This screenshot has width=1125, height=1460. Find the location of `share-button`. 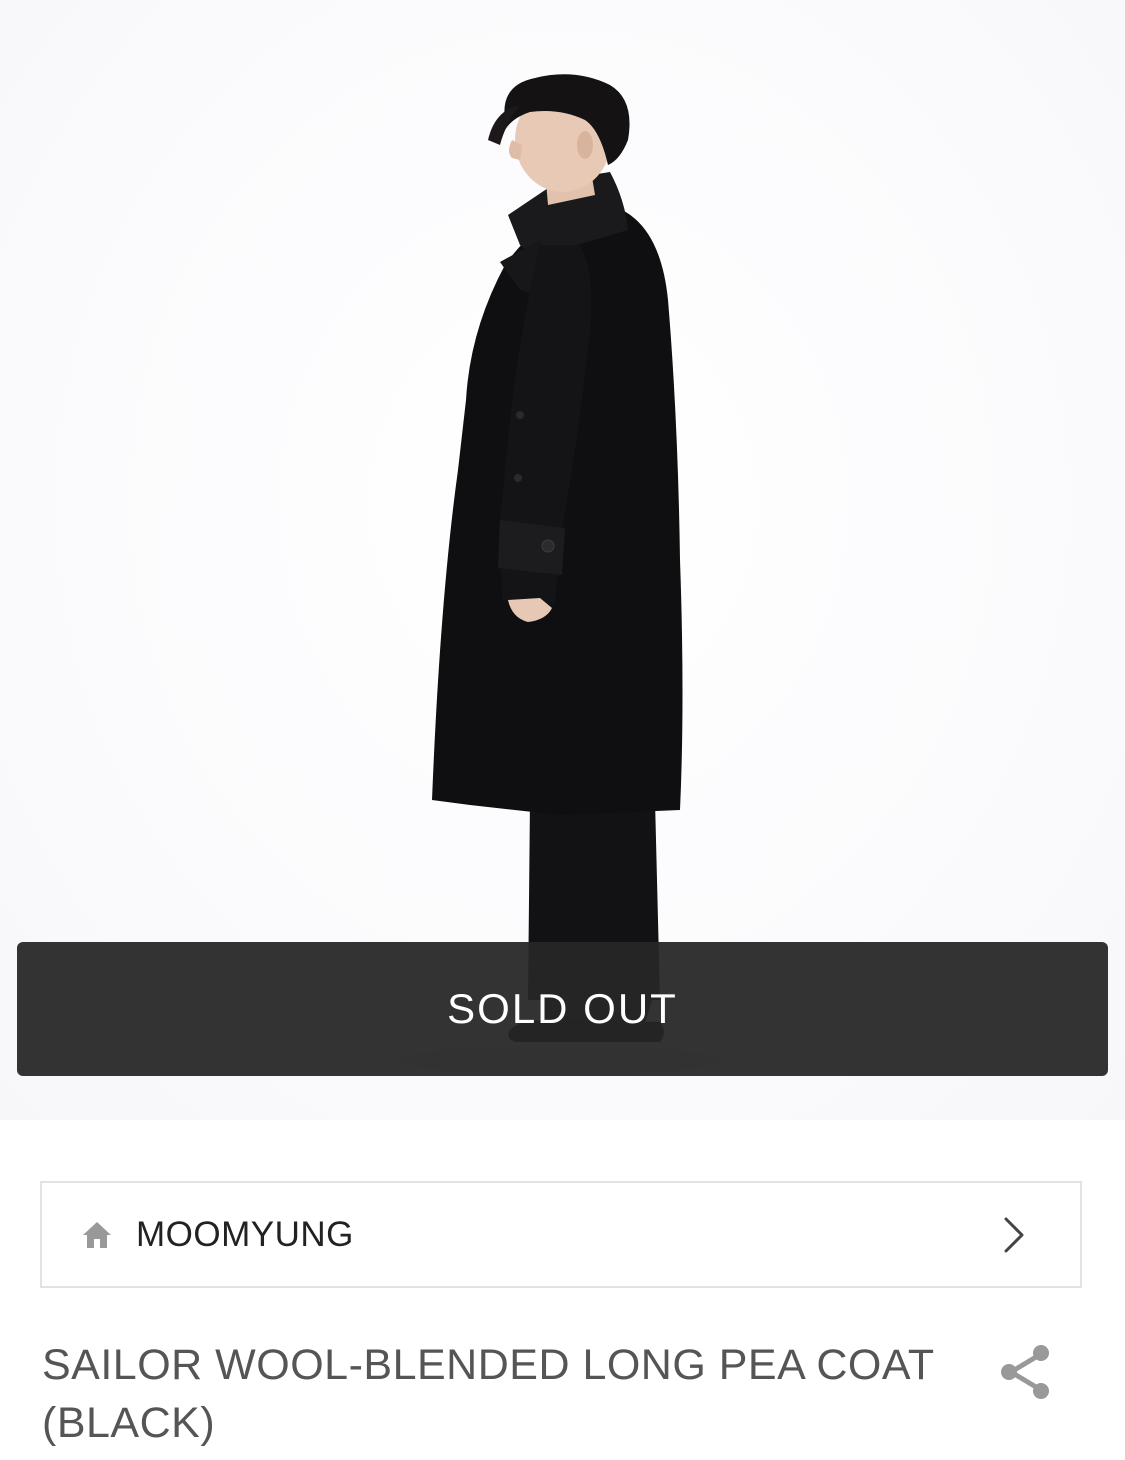

share-button is located at coordinates (1025, 1372).